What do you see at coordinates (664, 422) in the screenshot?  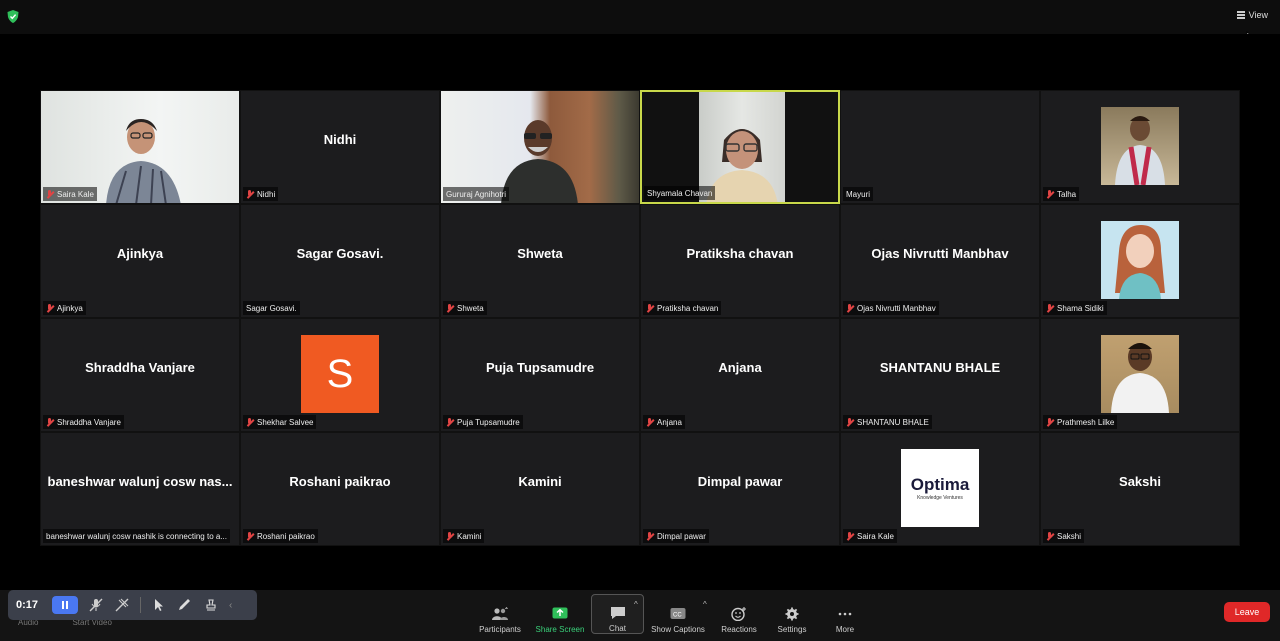 I see `participant-name-caption: Anjana` at bounding box center [664, 422].